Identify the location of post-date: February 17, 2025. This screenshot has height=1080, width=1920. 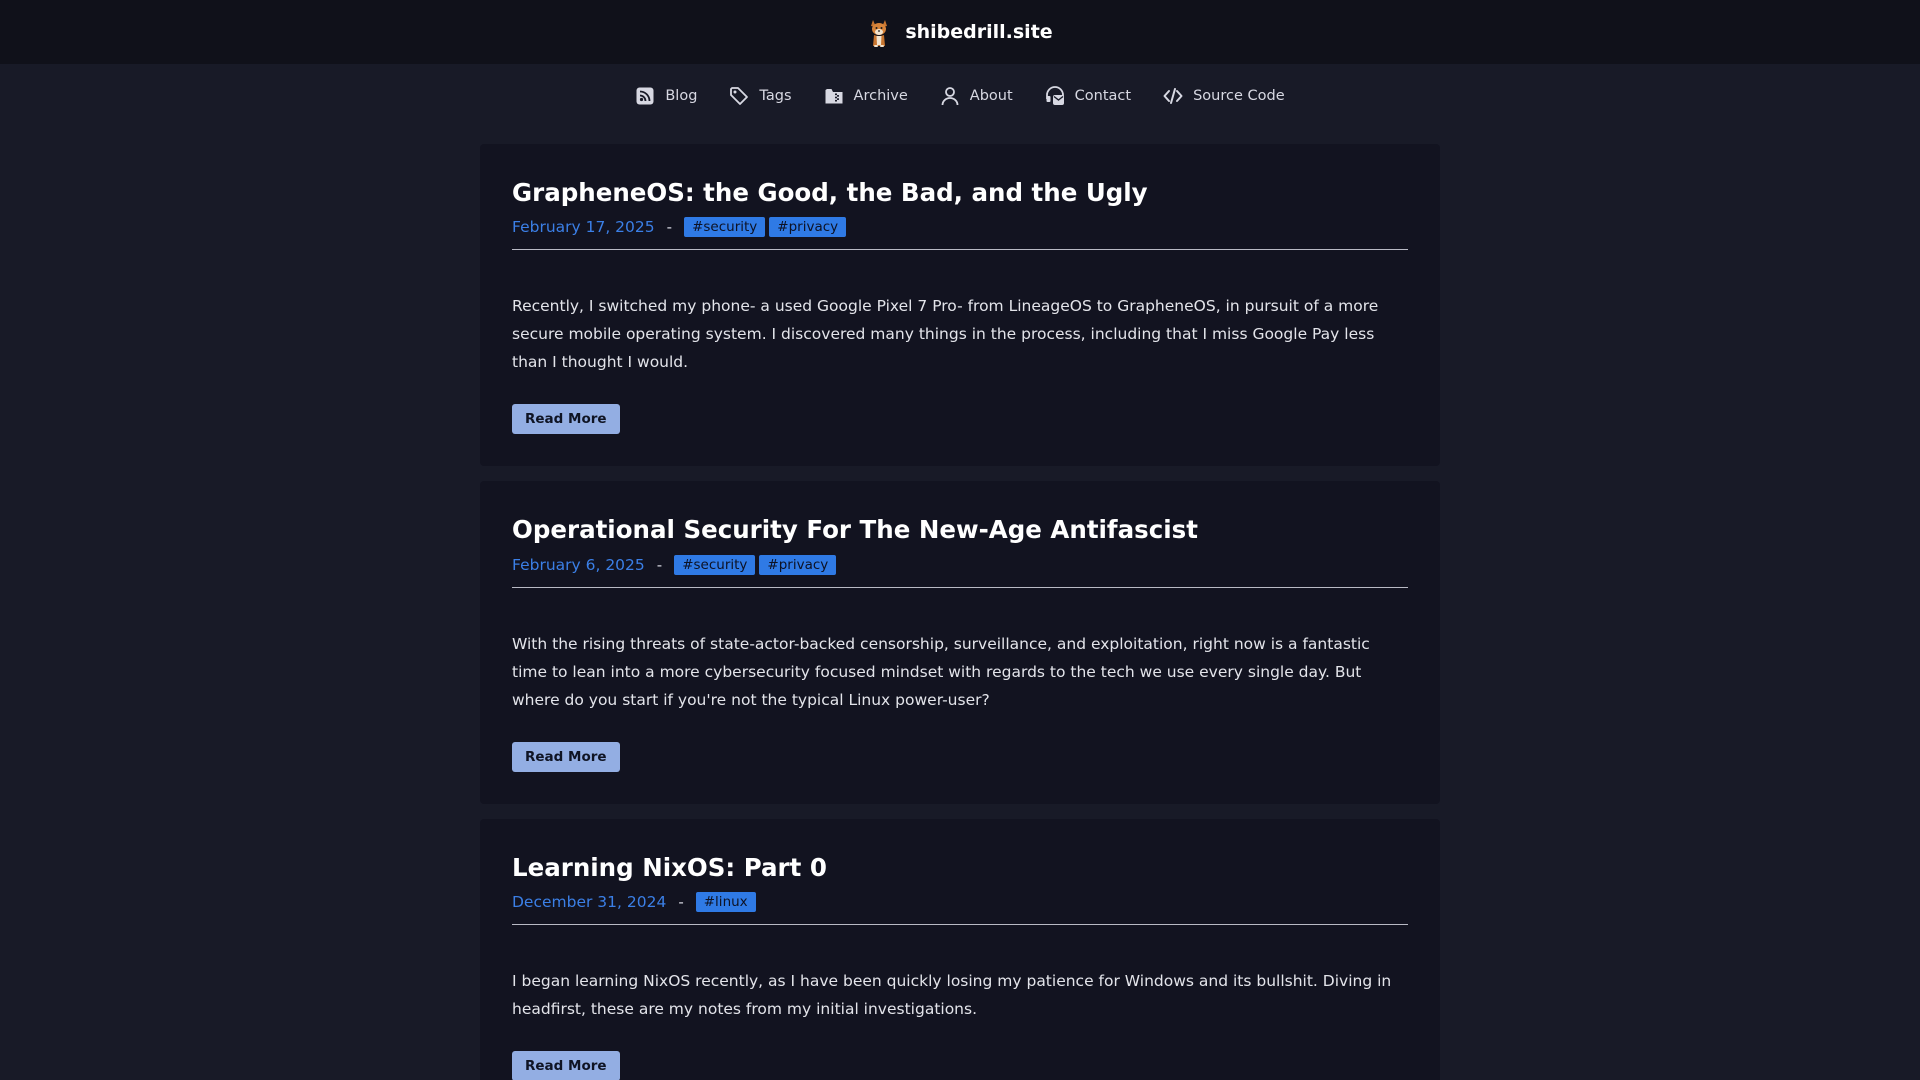
(583, 227).